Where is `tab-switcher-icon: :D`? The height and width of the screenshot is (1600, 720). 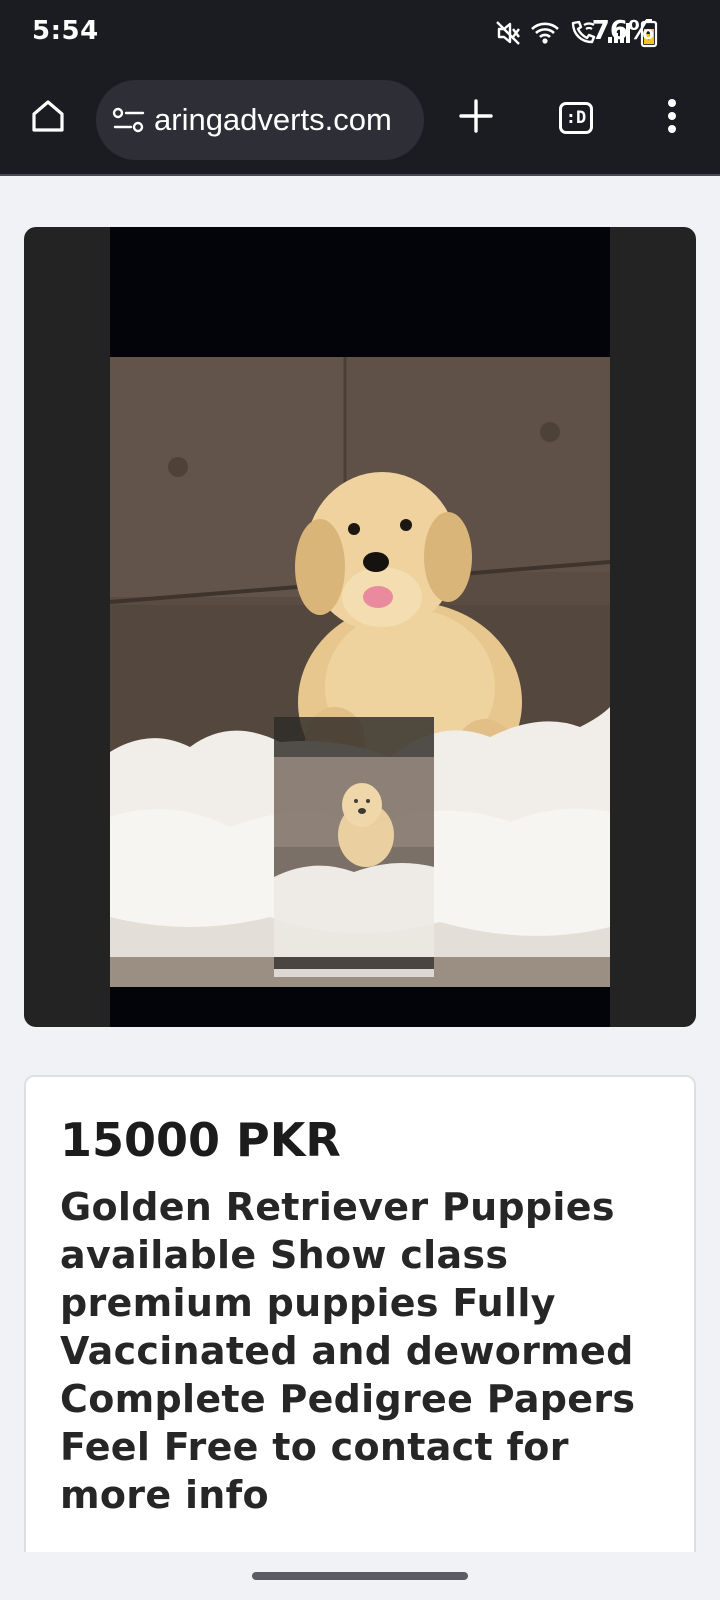
tab-switcher-icon: :D is located at coordinates (576, 118).